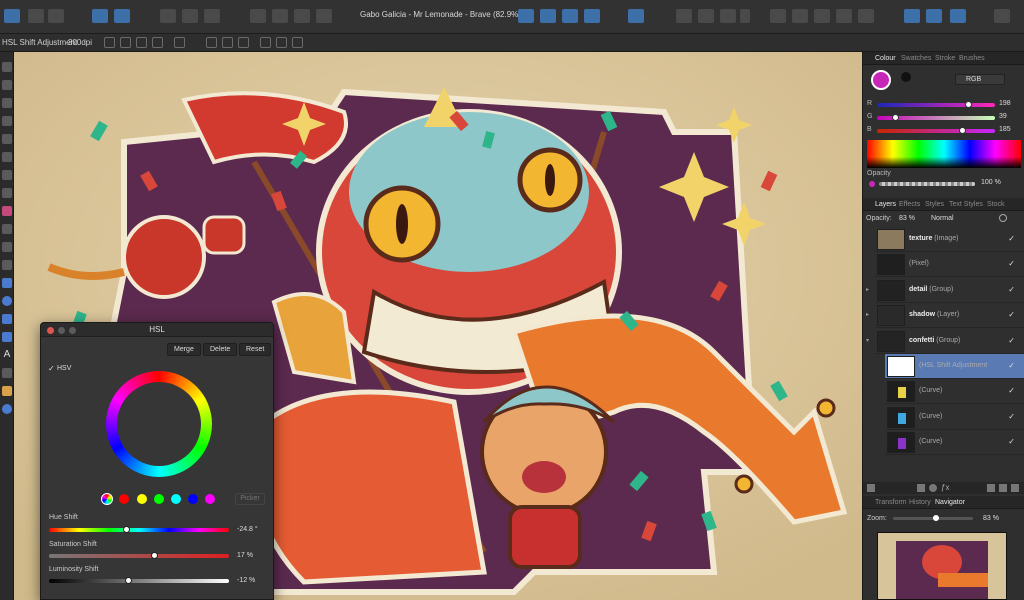  I want to click on blue-channel-slider: B 185, so click(945, 131).